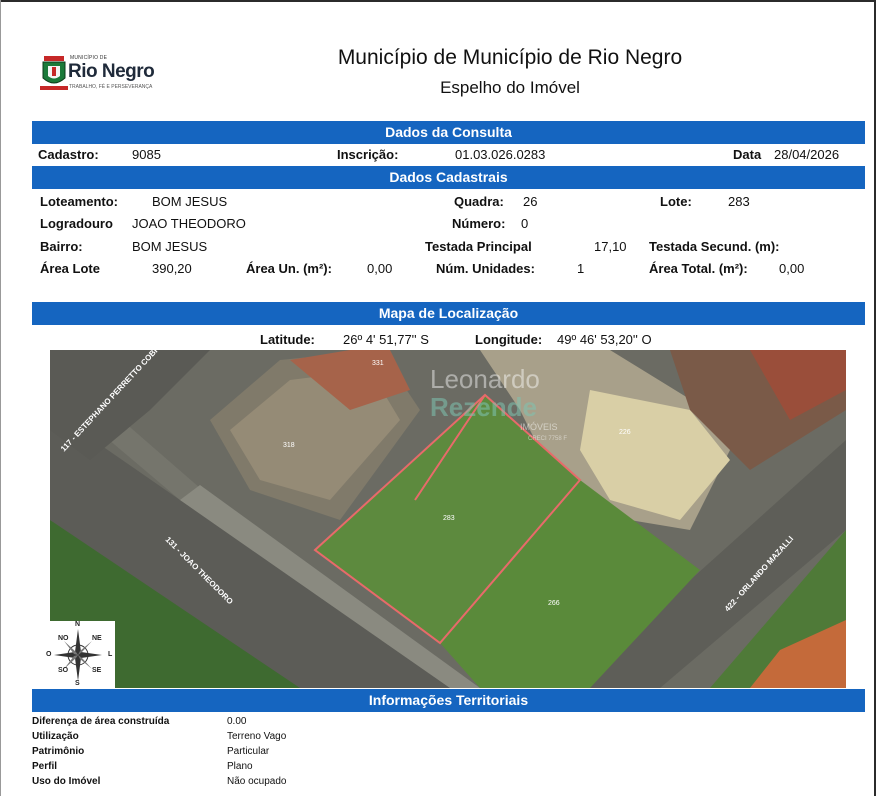 The width and height of the screenshot is (876, 796). I want to click on latitude-value: 26º 4' 51,77'' S, so click(386, 339).